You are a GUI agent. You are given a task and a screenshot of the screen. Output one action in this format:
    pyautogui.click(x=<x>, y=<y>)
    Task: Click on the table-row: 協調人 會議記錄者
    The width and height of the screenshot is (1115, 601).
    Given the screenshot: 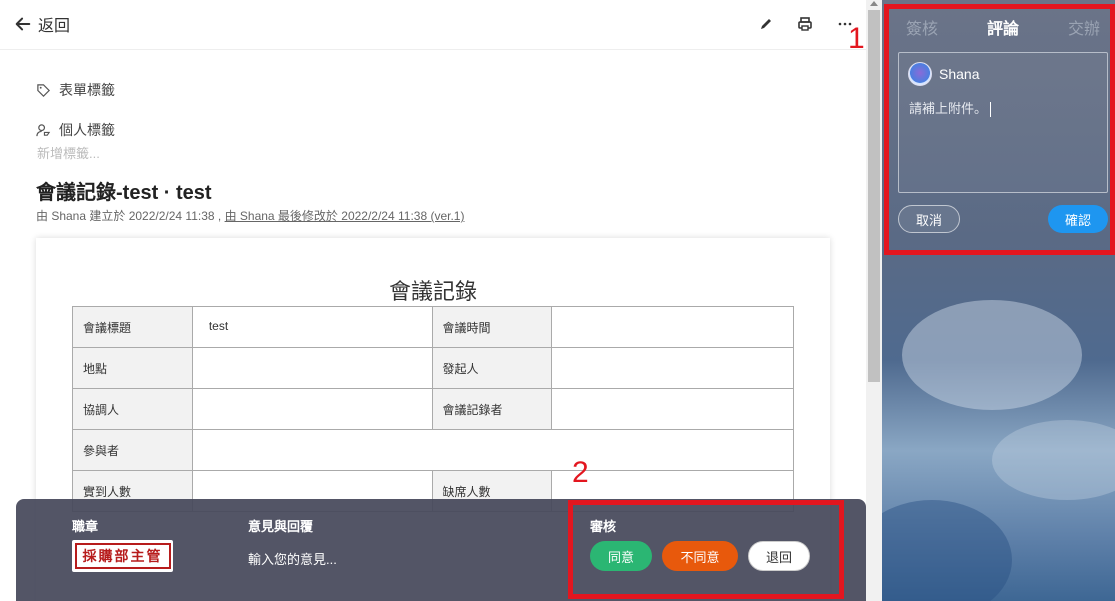 What is the action you would take?
    pyautogui.click(x=433, y=409)
    